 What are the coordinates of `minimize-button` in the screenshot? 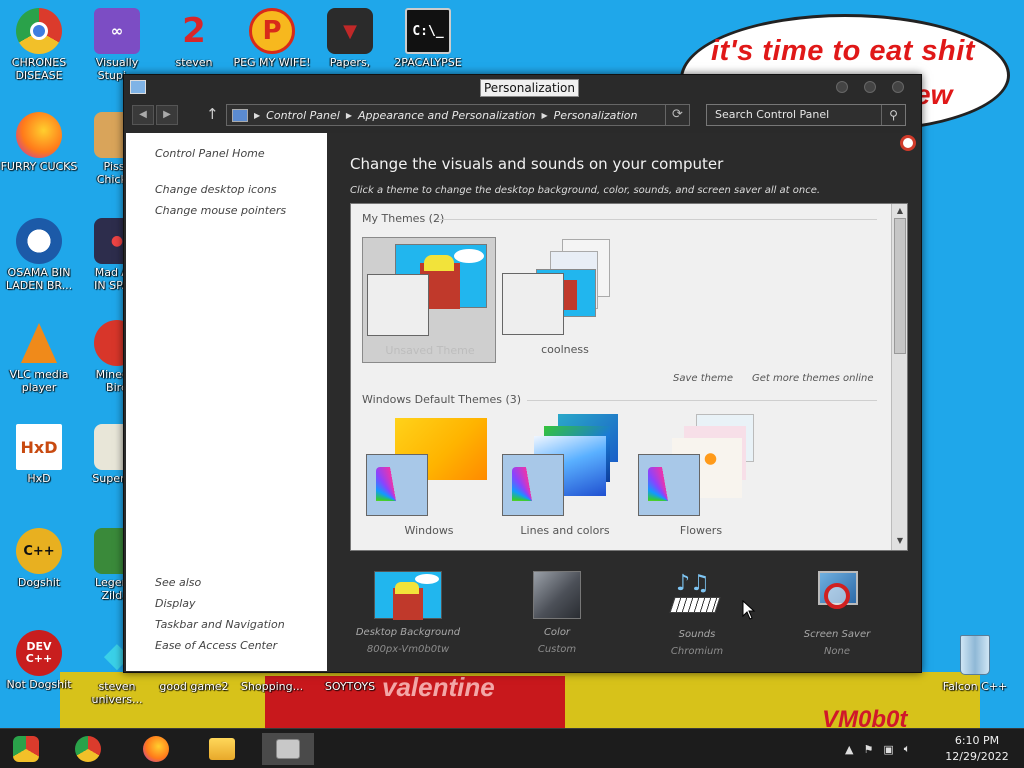 It's located at (842, 87).